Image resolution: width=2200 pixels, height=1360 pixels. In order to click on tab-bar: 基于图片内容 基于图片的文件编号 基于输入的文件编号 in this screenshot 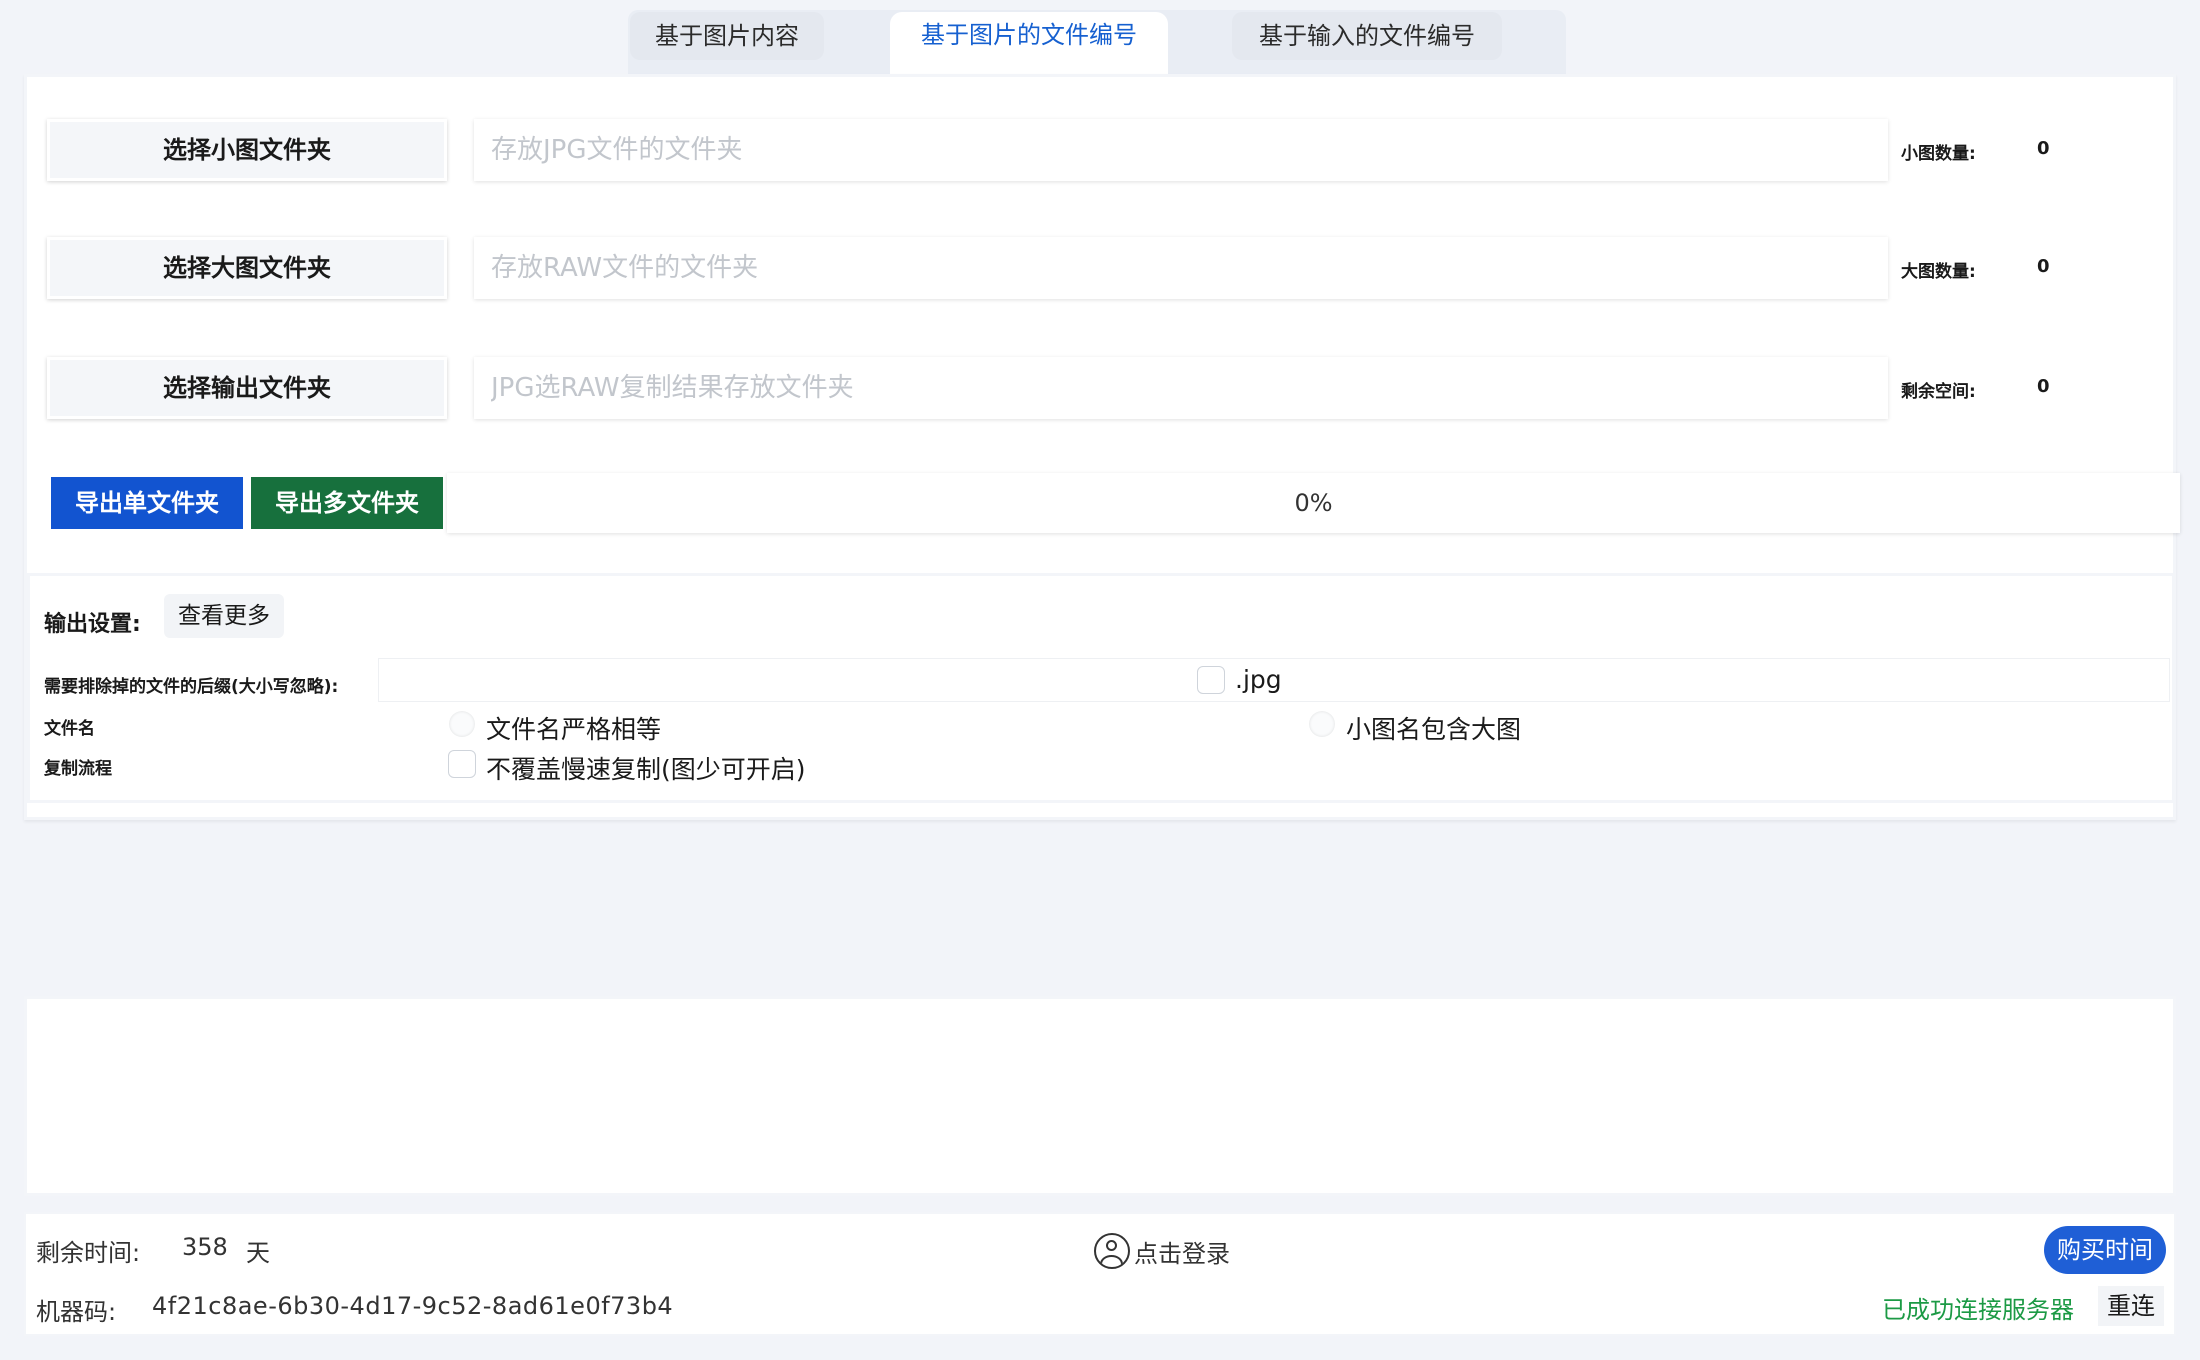, I will do `click(1097, 43)`.